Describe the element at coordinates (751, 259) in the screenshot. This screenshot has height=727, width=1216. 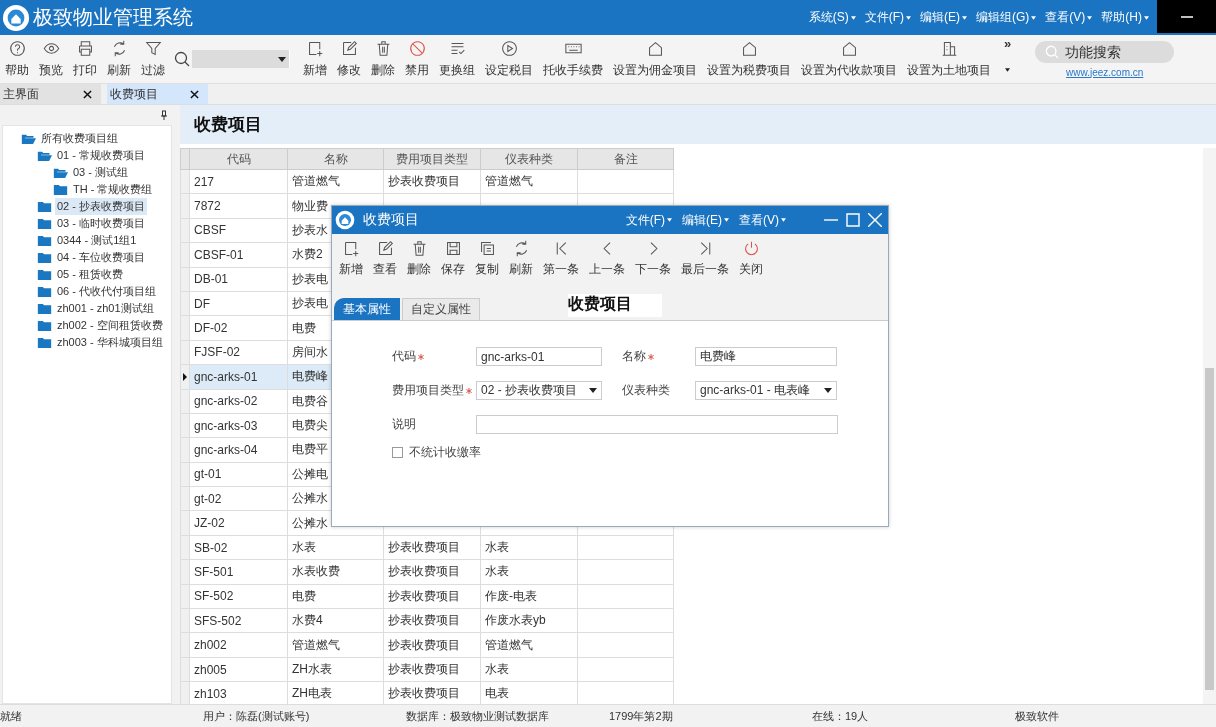
I see `toolbar-button: 关闭` at that location.